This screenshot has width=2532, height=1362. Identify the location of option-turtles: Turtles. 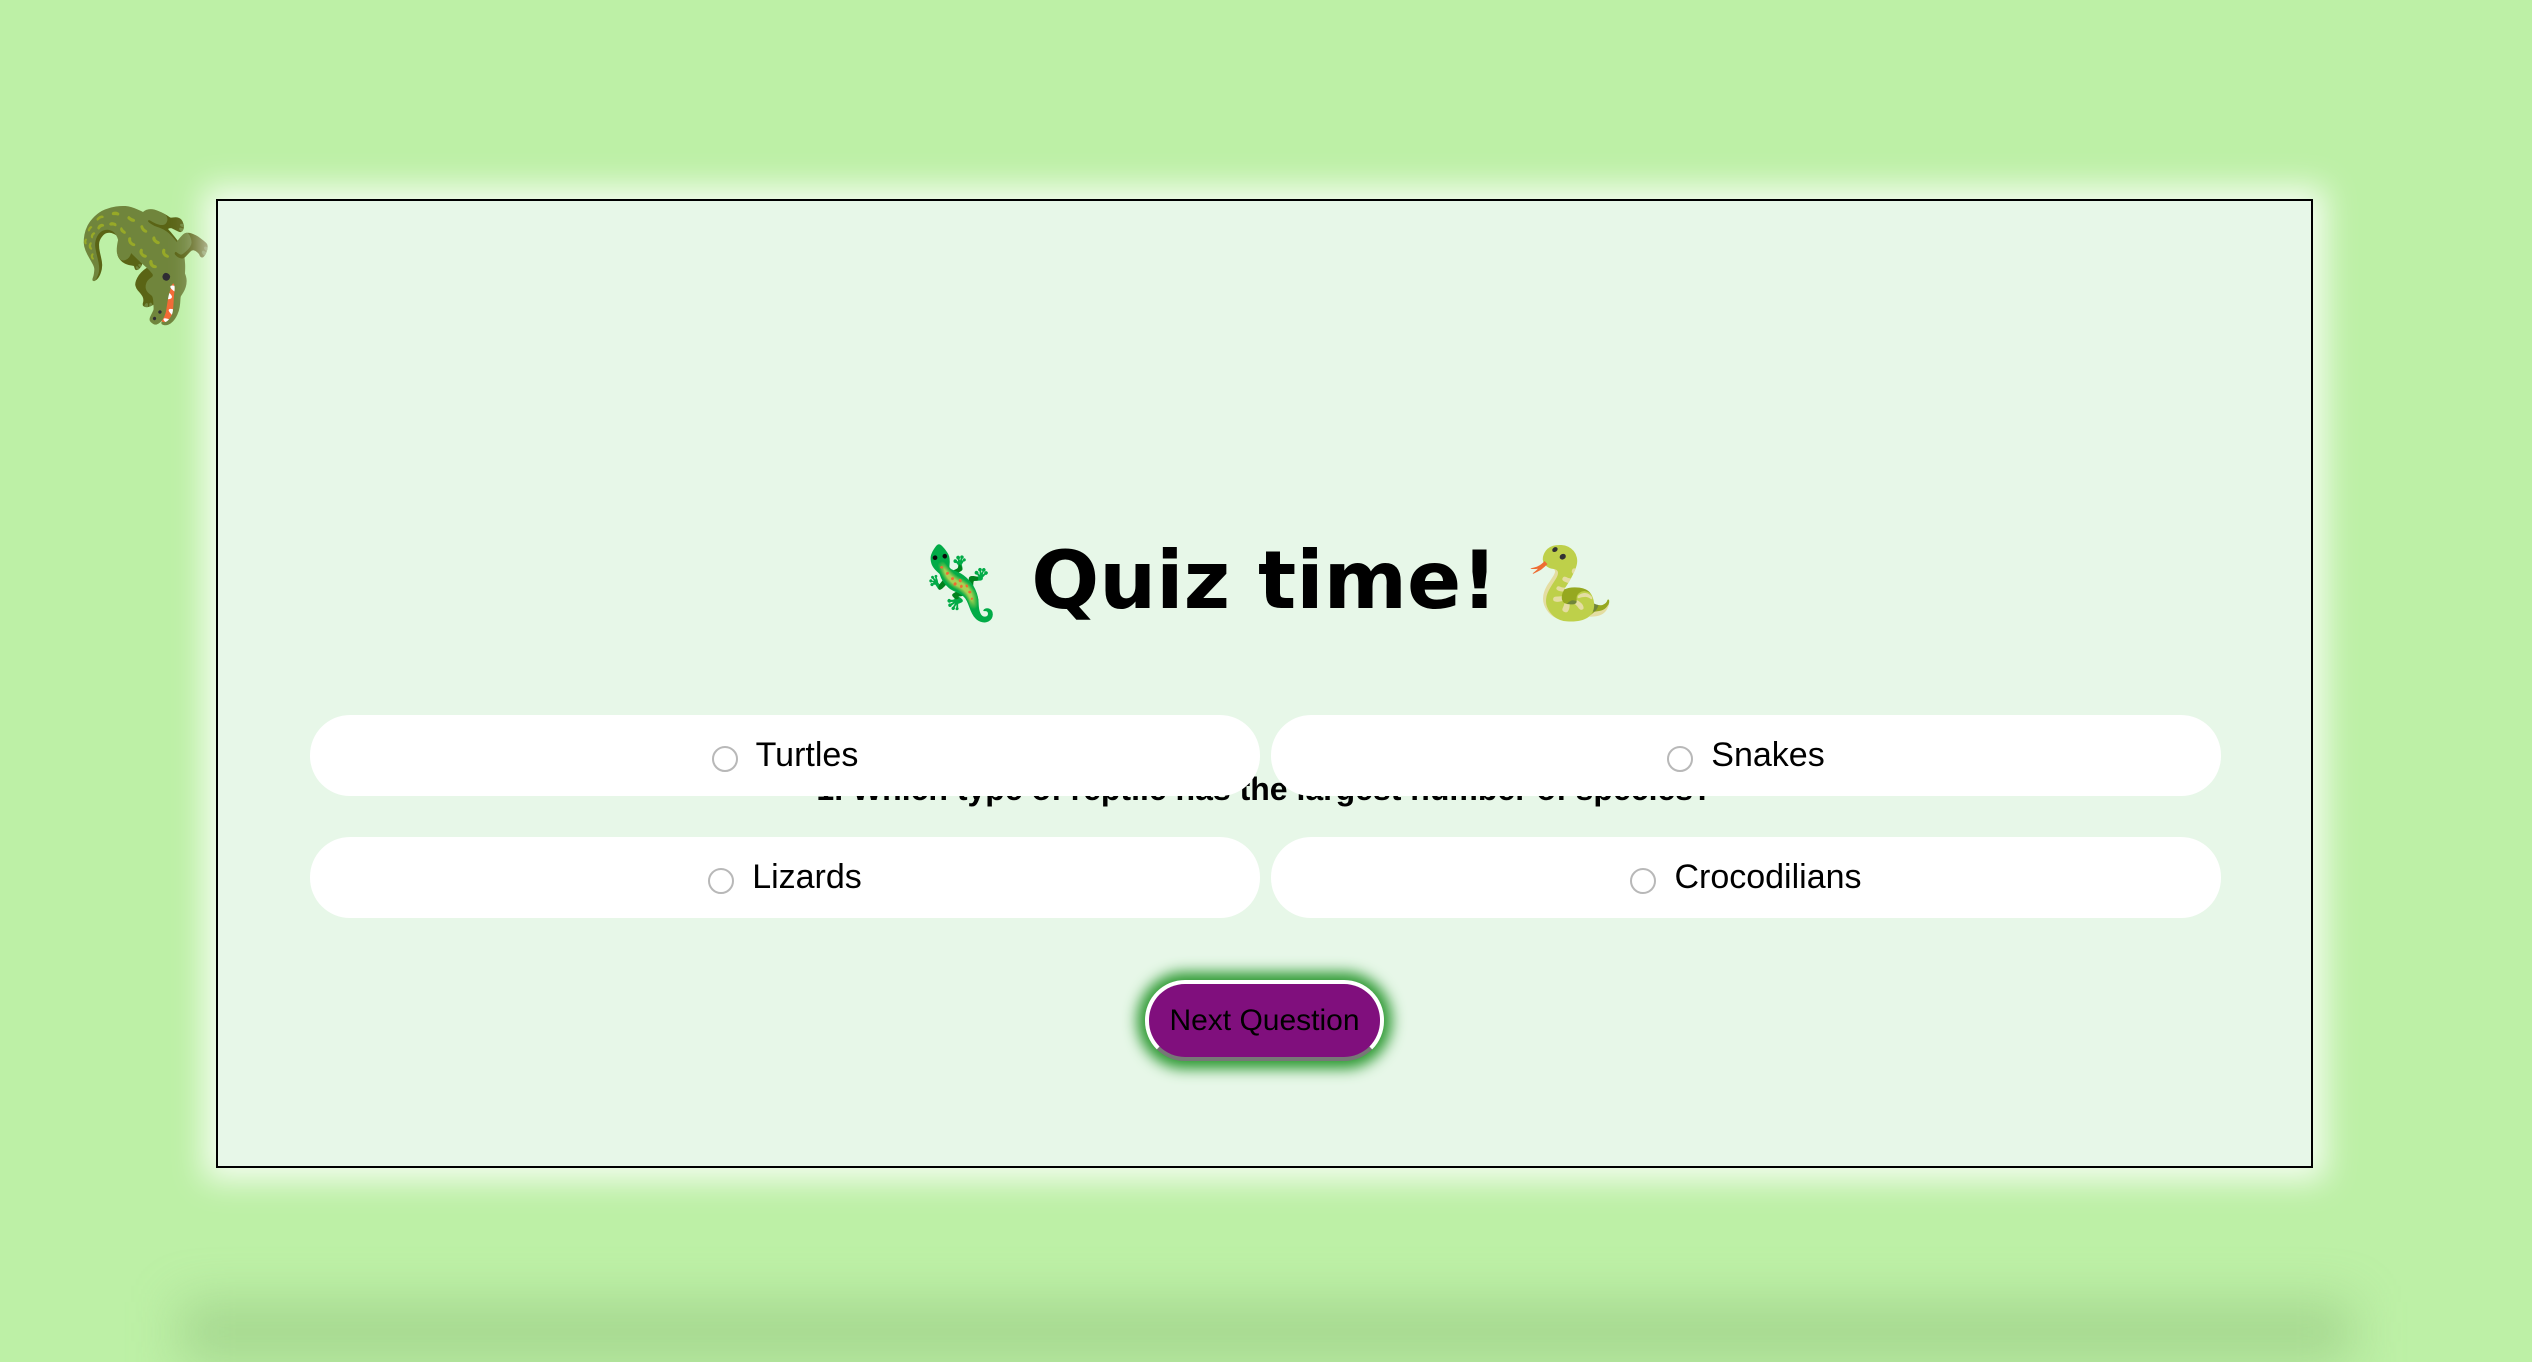
(785, 755).